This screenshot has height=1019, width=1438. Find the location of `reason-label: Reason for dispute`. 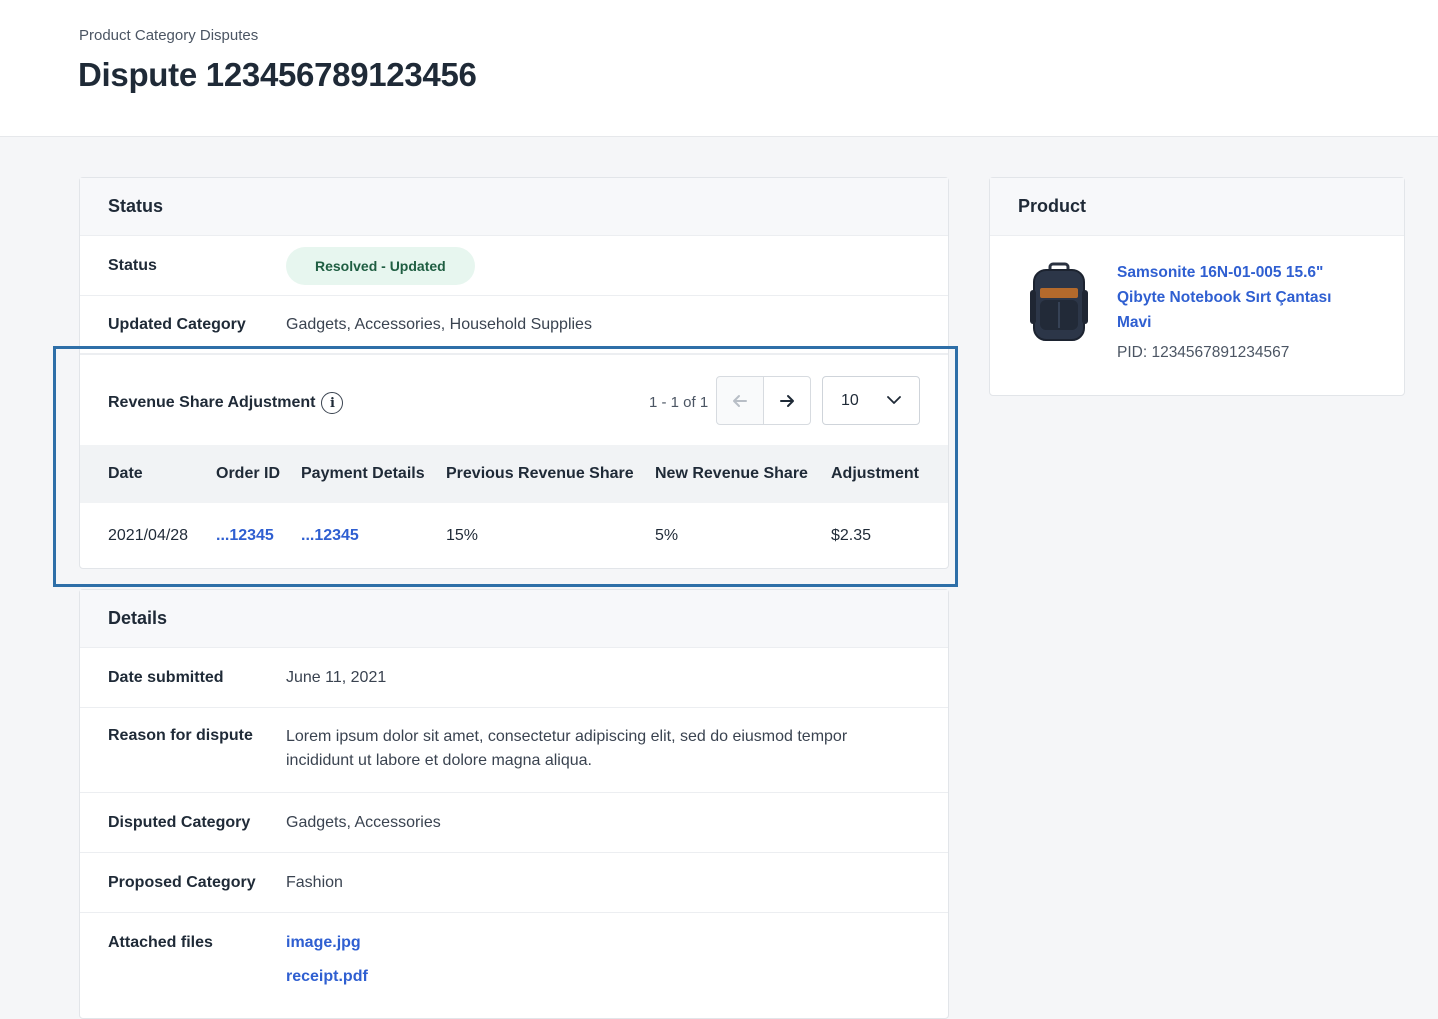

reason-label: Reason for dispute is located at coordinates (180, 735).